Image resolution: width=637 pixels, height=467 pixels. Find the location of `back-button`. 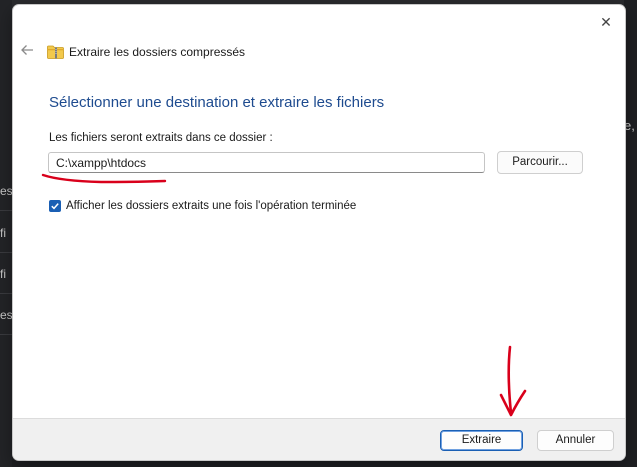

back-button is located at coordinates (27, 50).